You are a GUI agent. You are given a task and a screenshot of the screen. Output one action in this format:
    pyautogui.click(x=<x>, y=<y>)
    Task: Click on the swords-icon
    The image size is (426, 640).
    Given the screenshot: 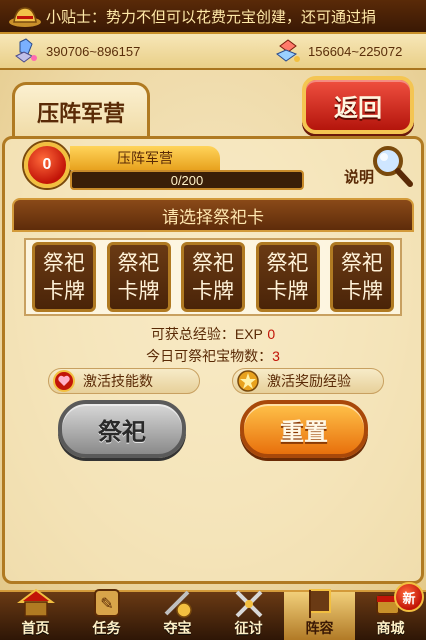 What is the action you would take?
    pyautogui.click(x=248, y=604)
    